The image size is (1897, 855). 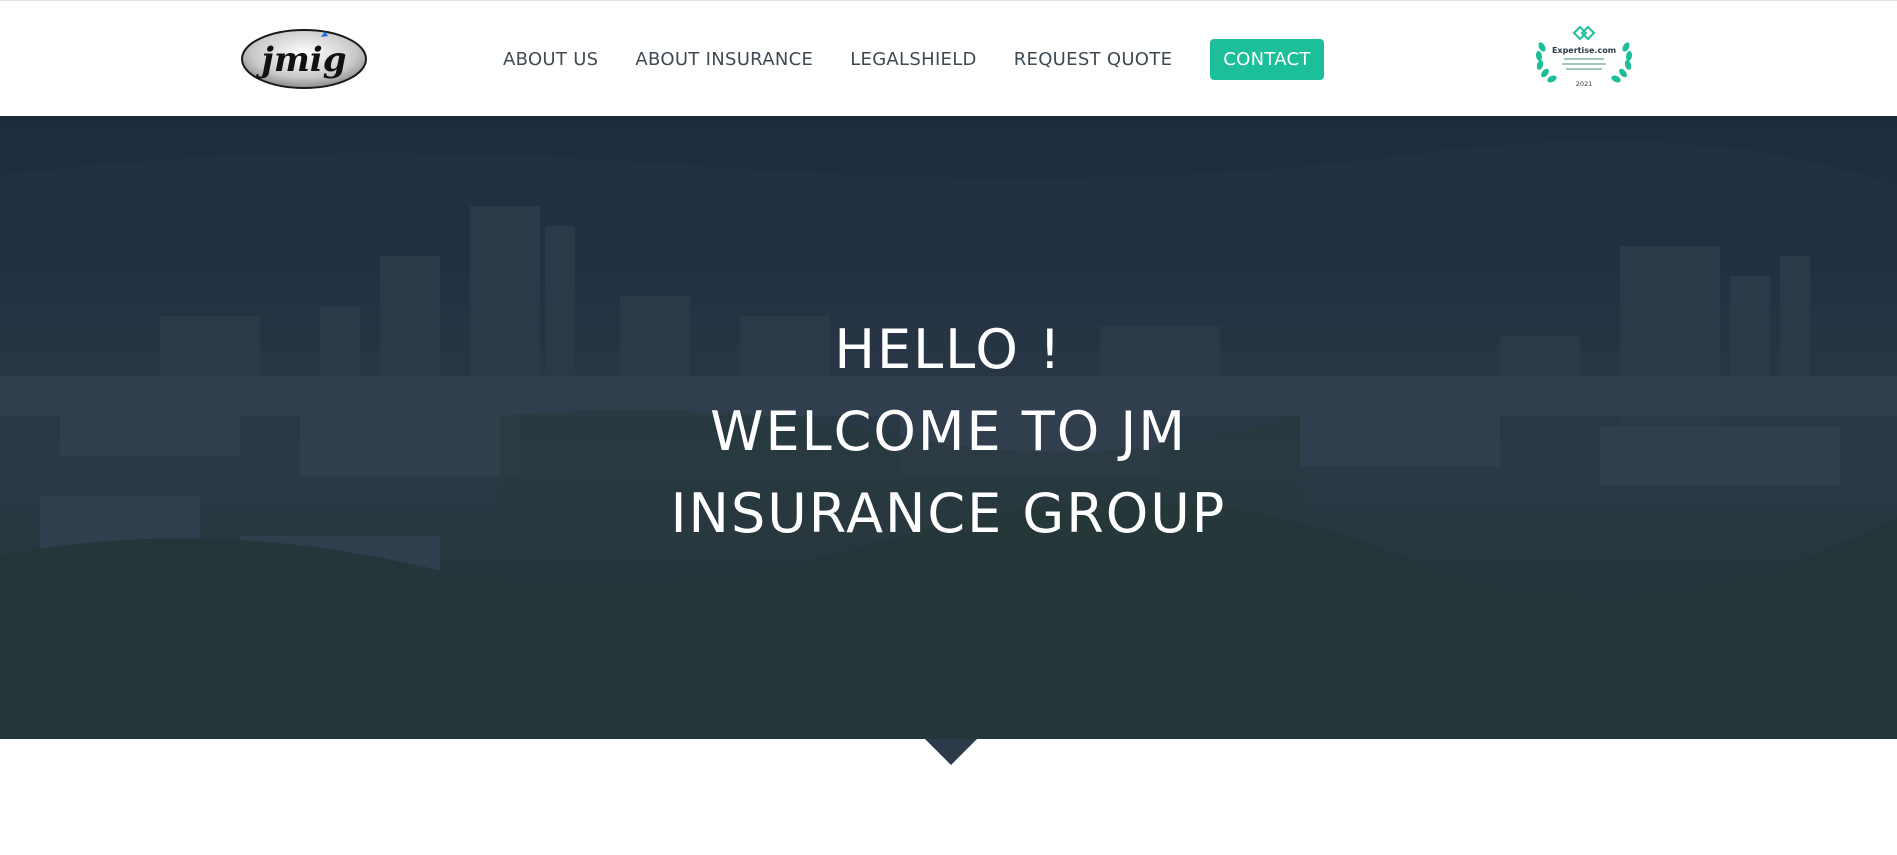 I want to click on contact-button: CONTACT, so click(x=1267, y=59).